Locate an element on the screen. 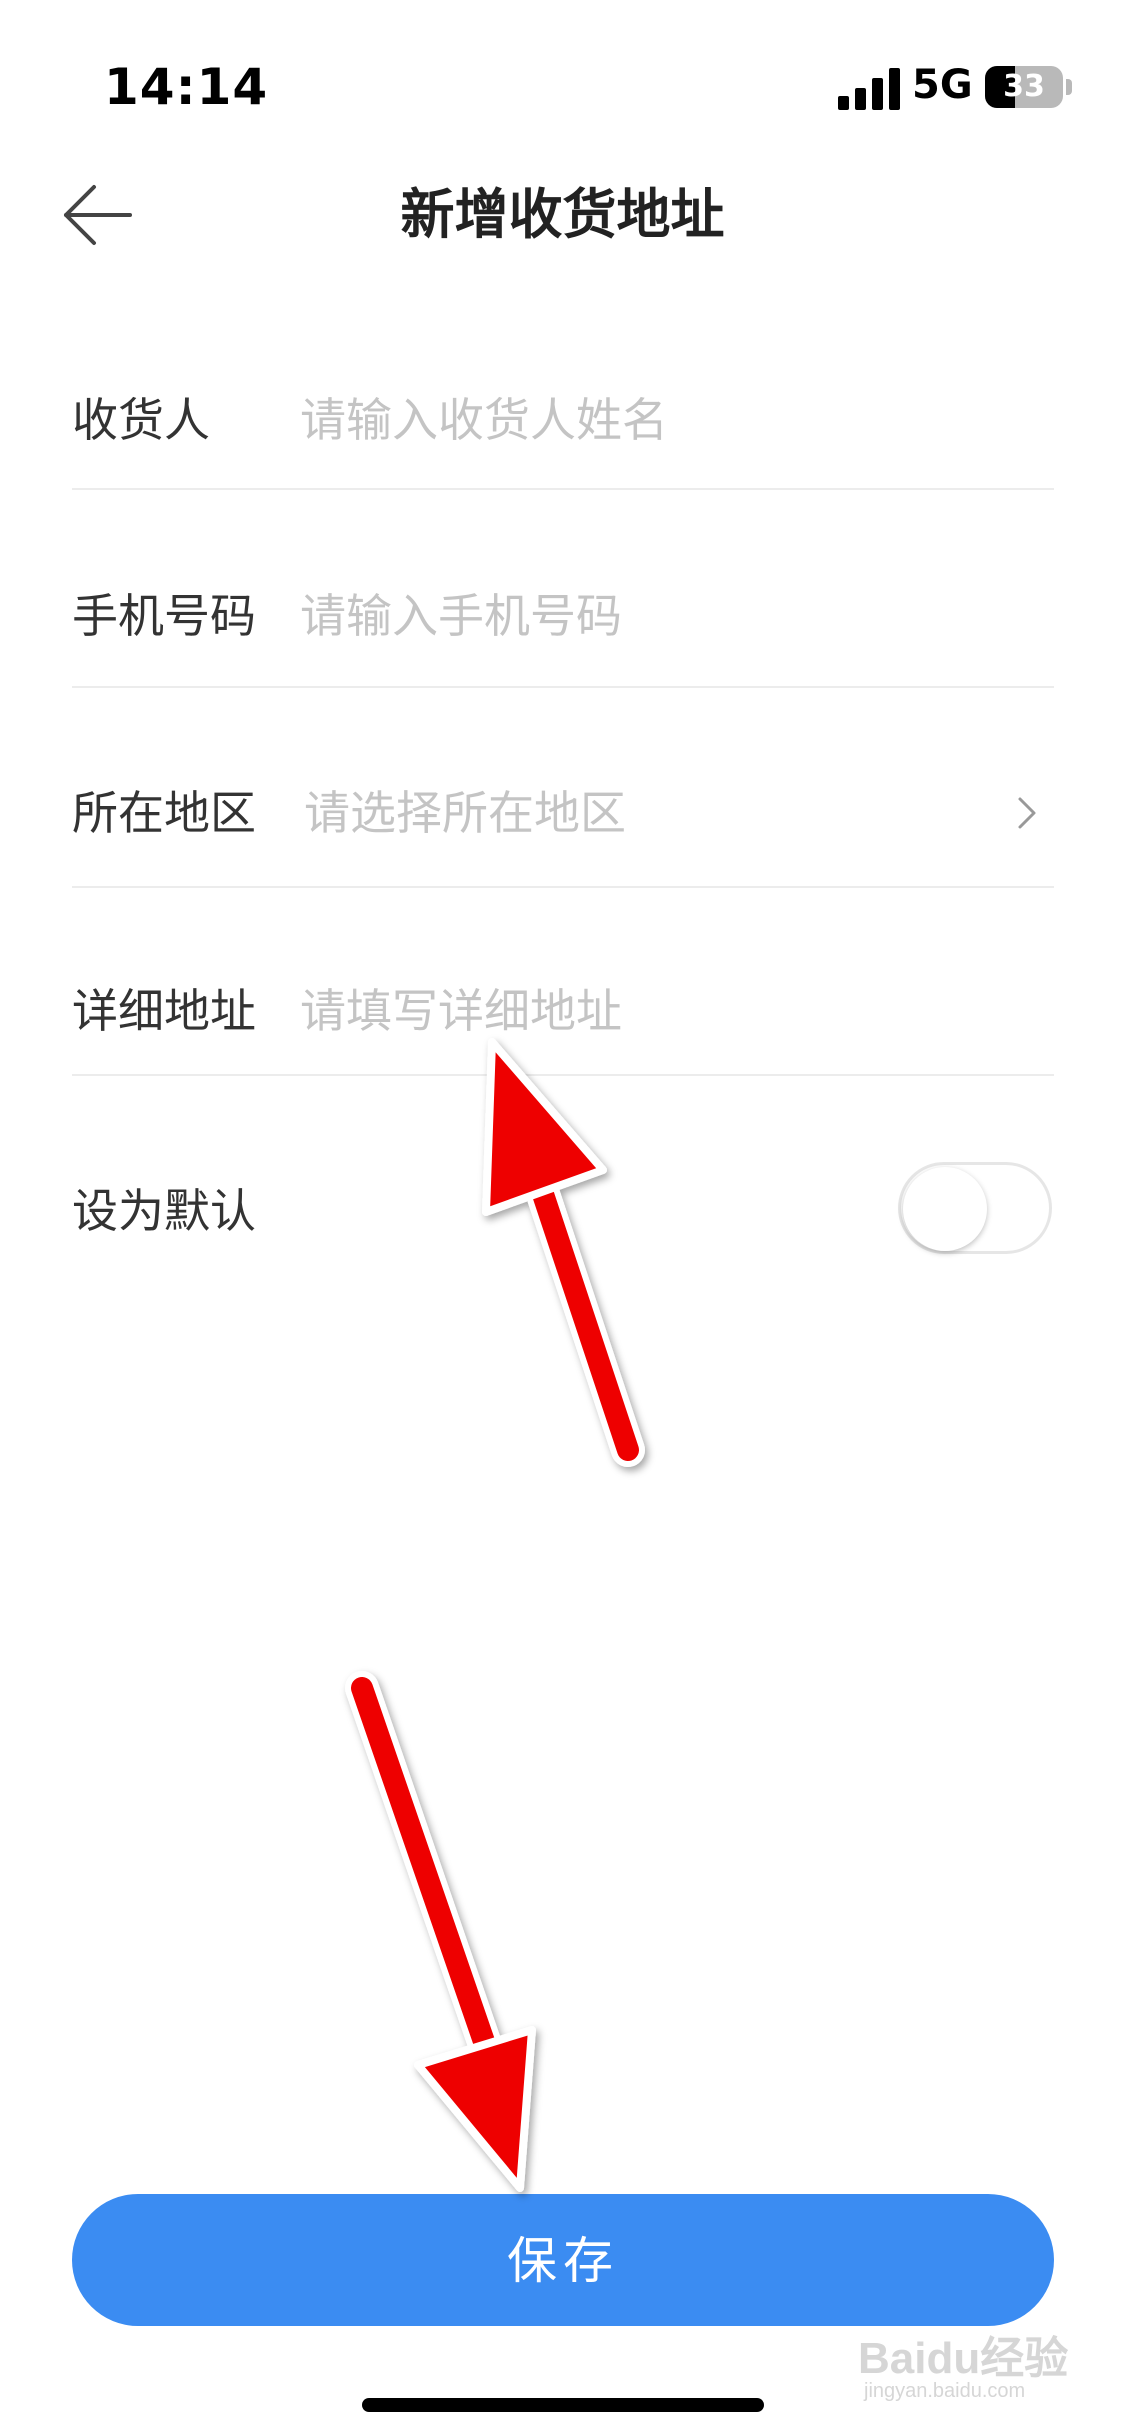 The width and height of the screenshot is (1125, 2436). status-time: 14:14 is located at coordinates (186, 87).